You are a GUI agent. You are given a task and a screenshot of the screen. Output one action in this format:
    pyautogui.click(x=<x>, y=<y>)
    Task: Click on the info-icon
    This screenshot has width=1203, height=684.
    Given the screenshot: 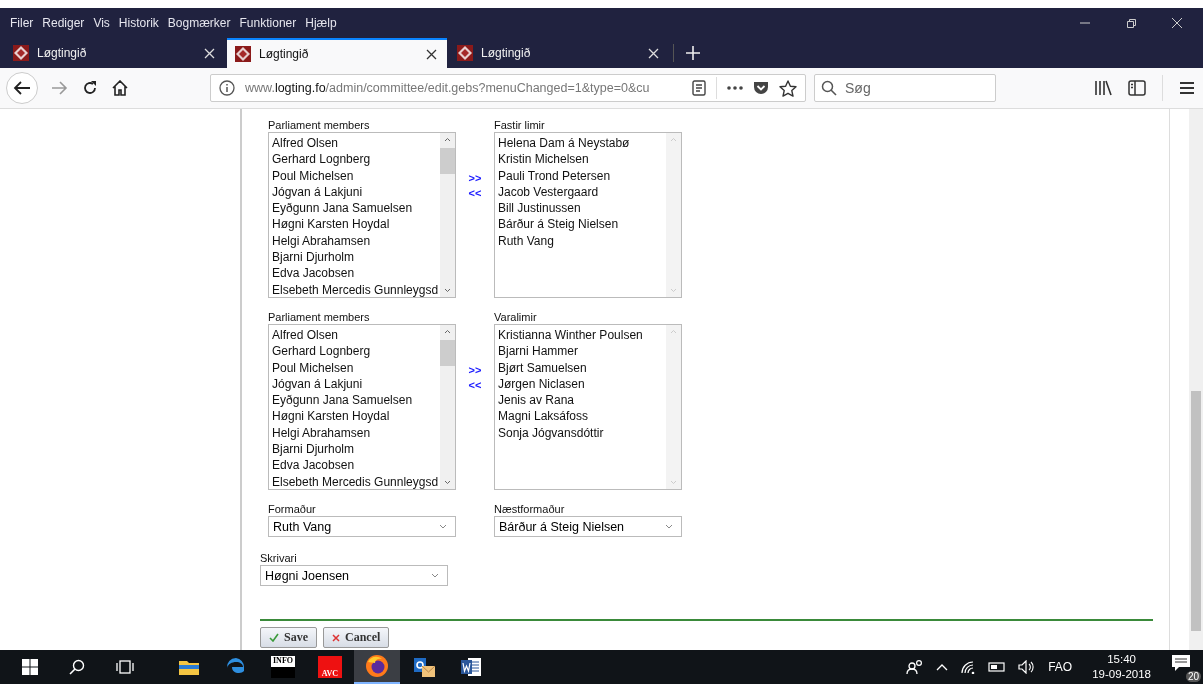 What is the action you would take?
    pyautogui.click(x=227, y=88)
    